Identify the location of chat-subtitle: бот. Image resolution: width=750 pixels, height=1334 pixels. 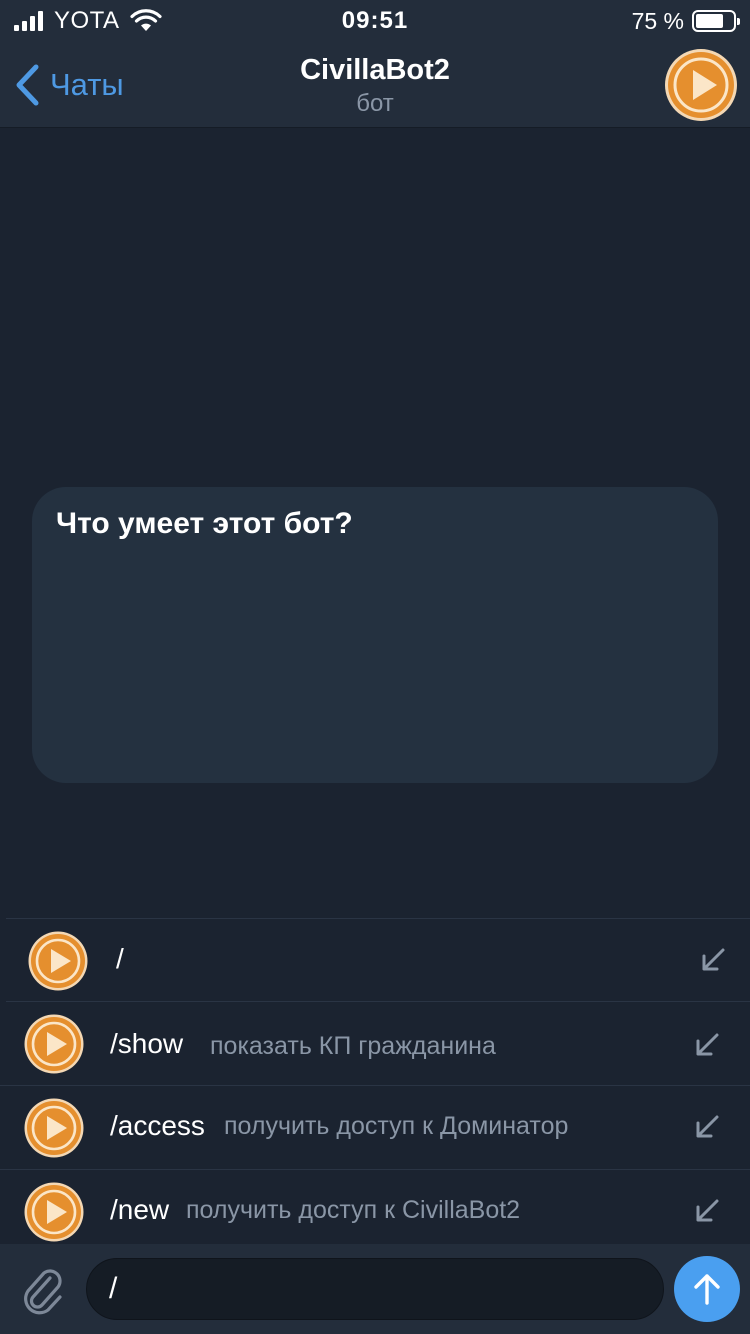
(375, 103).